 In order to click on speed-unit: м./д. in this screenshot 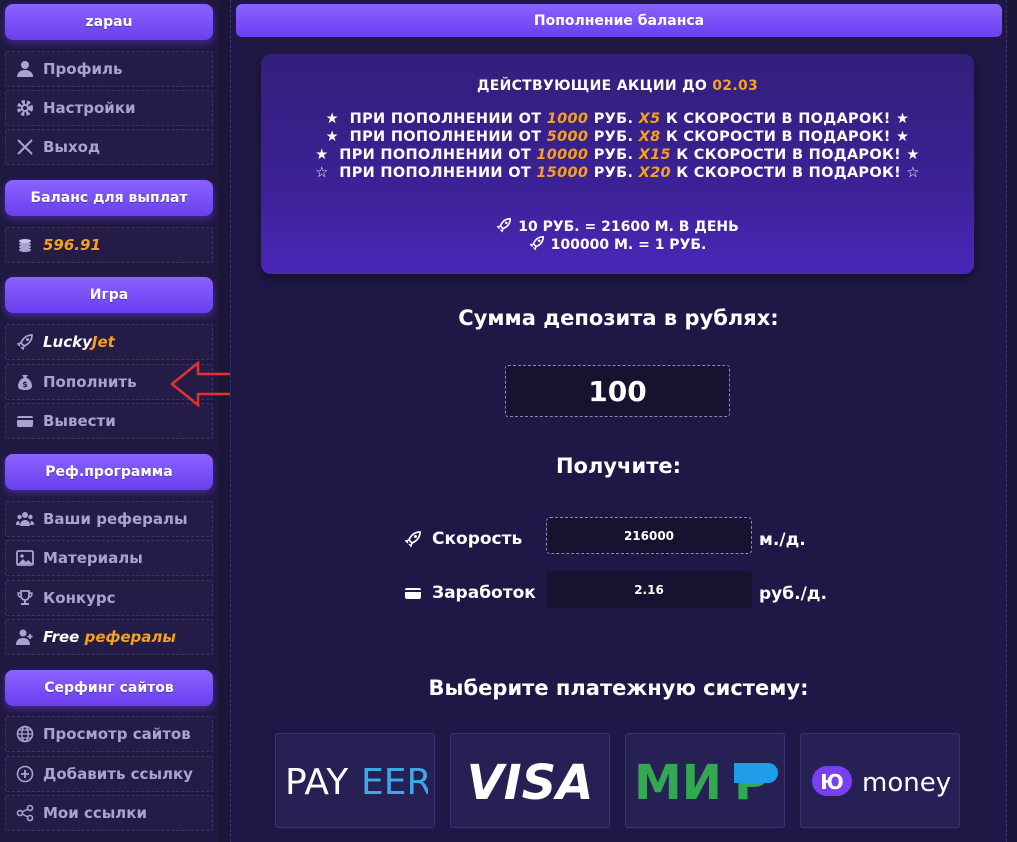, I will do `click(782, 540)`.